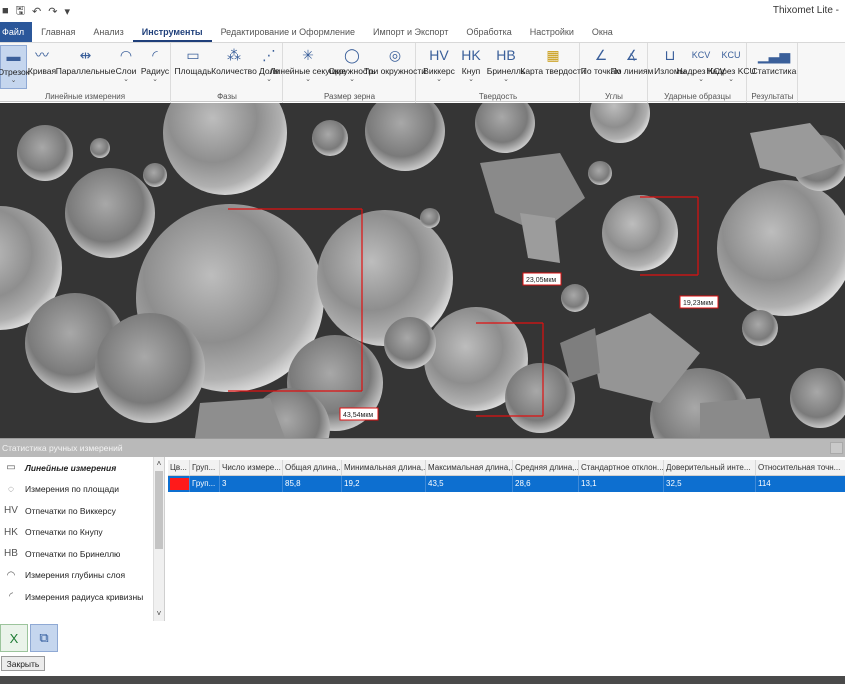 The width and height of the screenshot is (845, 684). What do you see at coordinates (439, 67) in the screenshot?
I see `vickers-button: HV Виккерс ⌄` at bounding box center [439, 67].